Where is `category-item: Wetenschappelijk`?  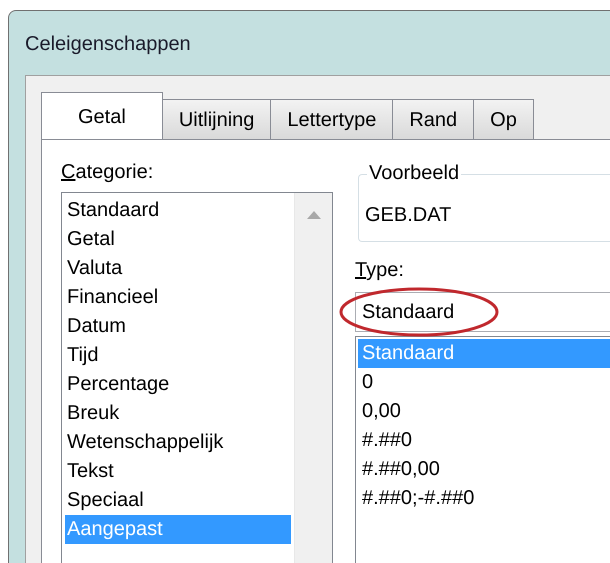 category-item: Wetenschappelijk is located at coordinates (178, 442).